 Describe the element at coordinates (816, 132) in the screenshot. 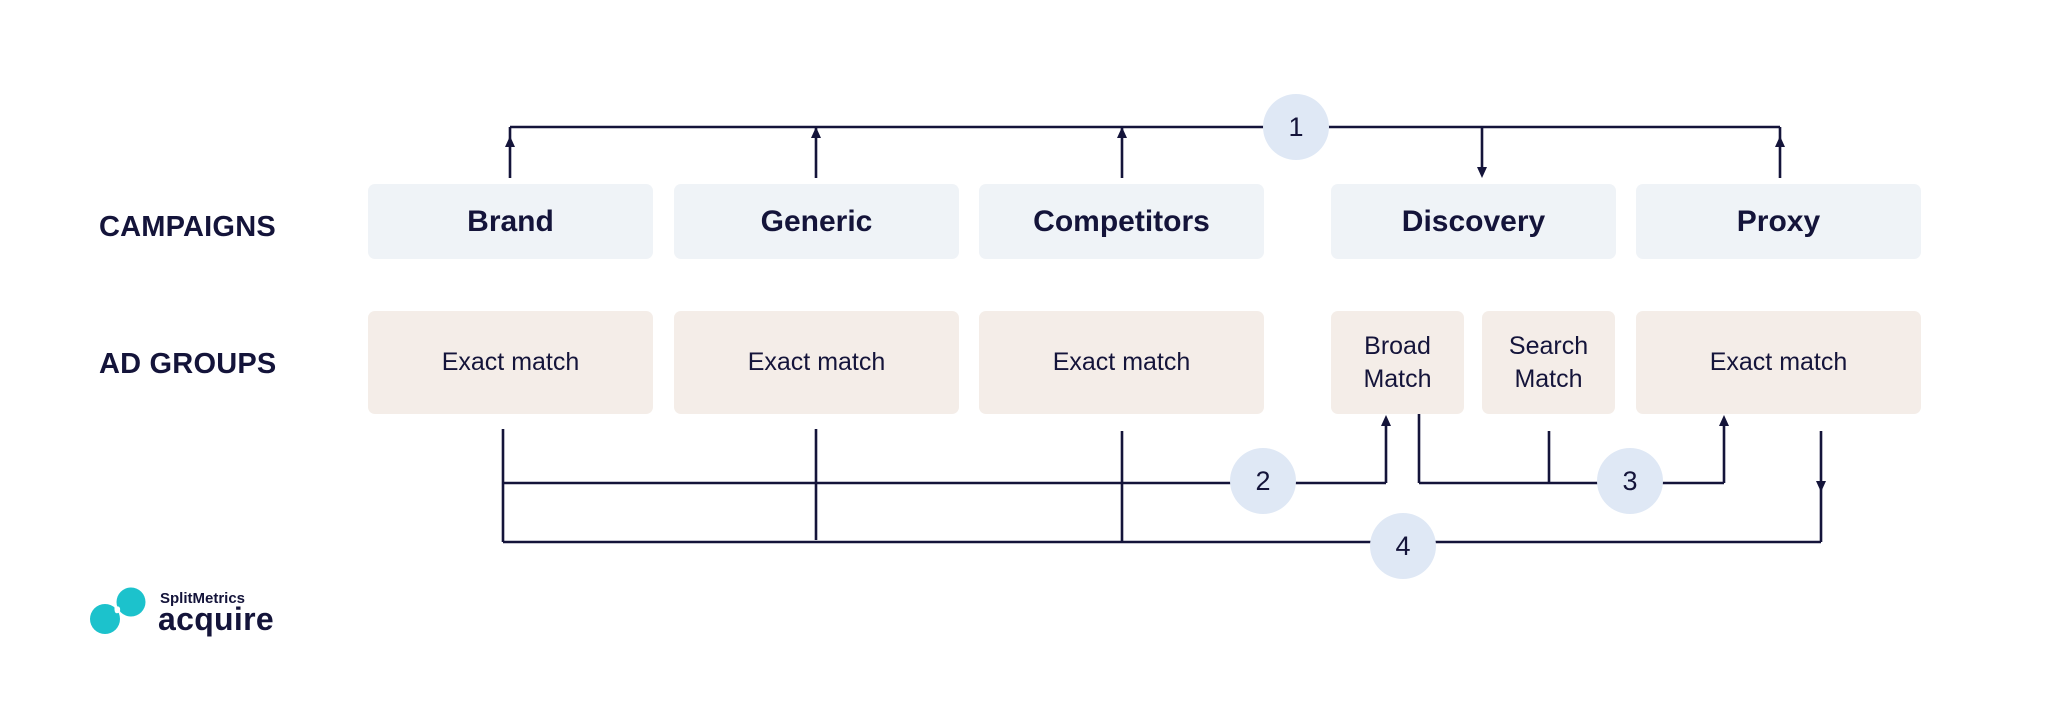

I see `arrowhead-up-generic` at that location.